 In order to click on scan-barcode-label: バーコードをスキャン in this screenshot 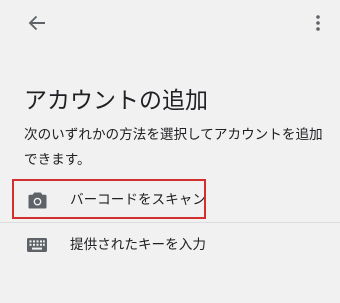, I will do `click(138, 200)`.